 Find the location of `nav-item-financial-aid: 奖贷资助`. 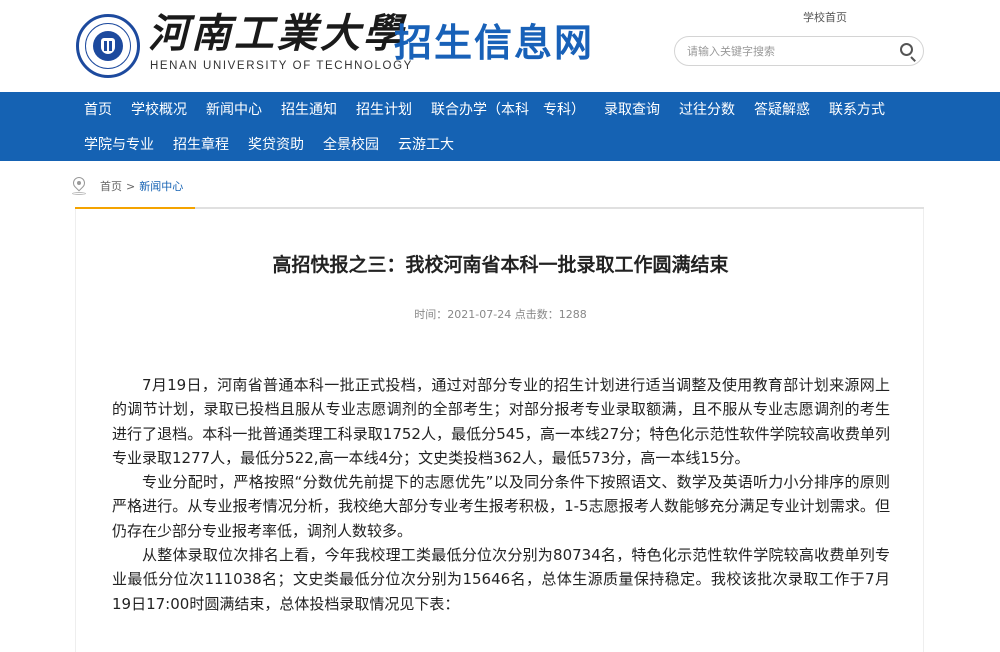

nav-item-financial-aid: 奖贷资助 is located at coordinates (276, 145).